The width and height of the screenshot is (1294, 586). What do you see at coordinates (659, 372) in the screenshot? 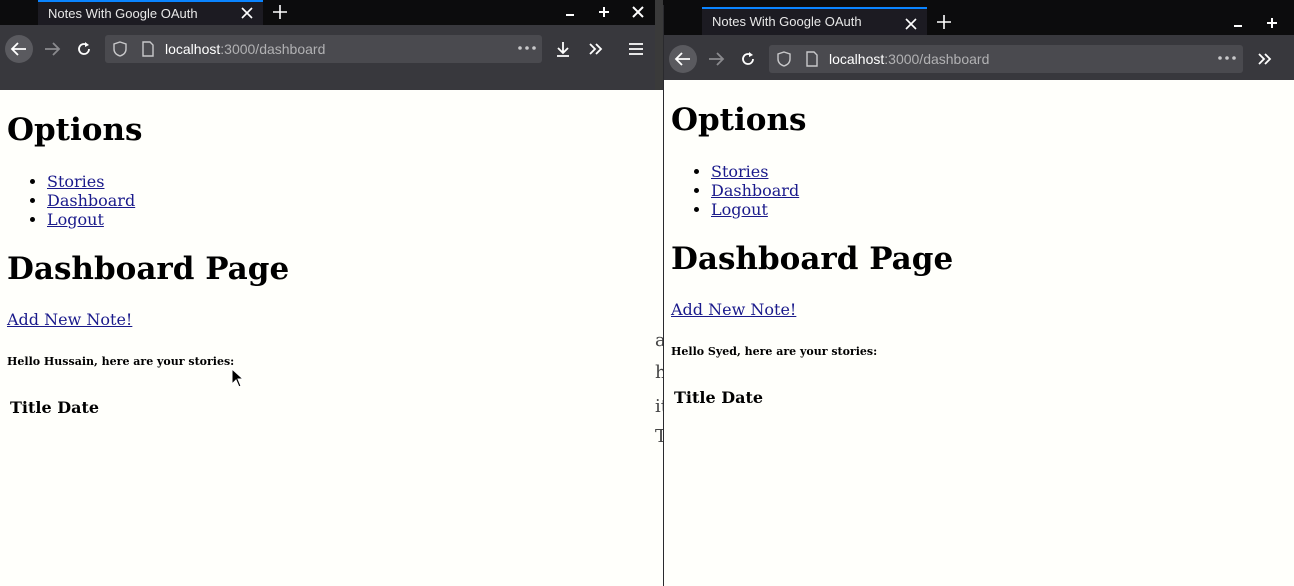
I see `strip-char: h` at bounding box center [659, 372].